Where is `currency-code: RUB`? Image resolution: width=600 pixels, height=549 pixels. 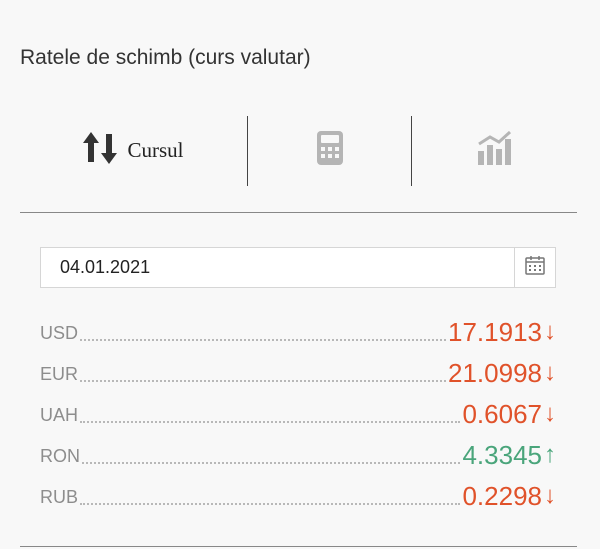 currency-code: RUB is located at coordinates (59, 497).